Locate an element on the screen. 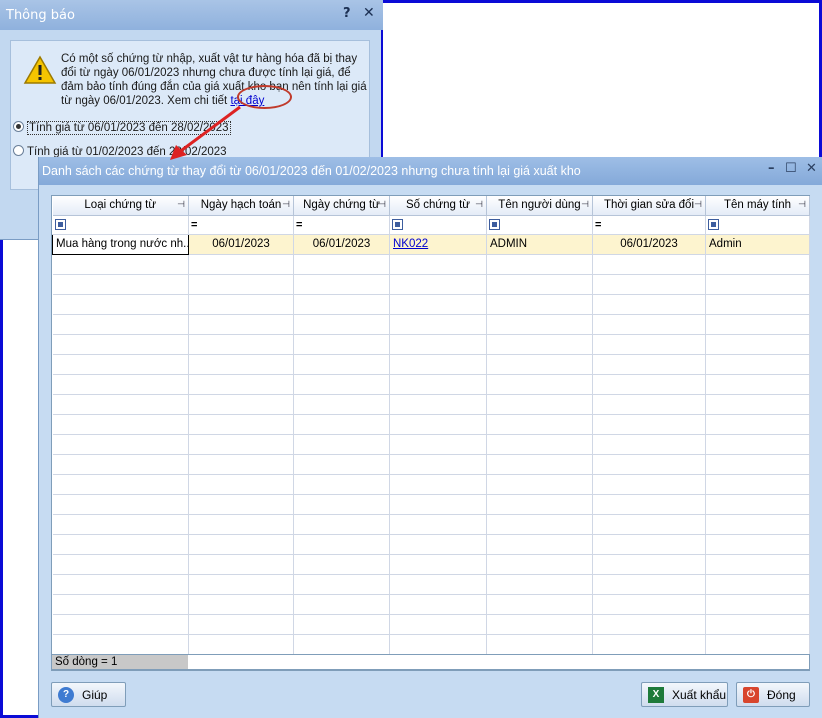 Image resolution: width=822 pixels, height=718 pixels. export-button: X Xuất khẩu is located at coordinates (684, 694).